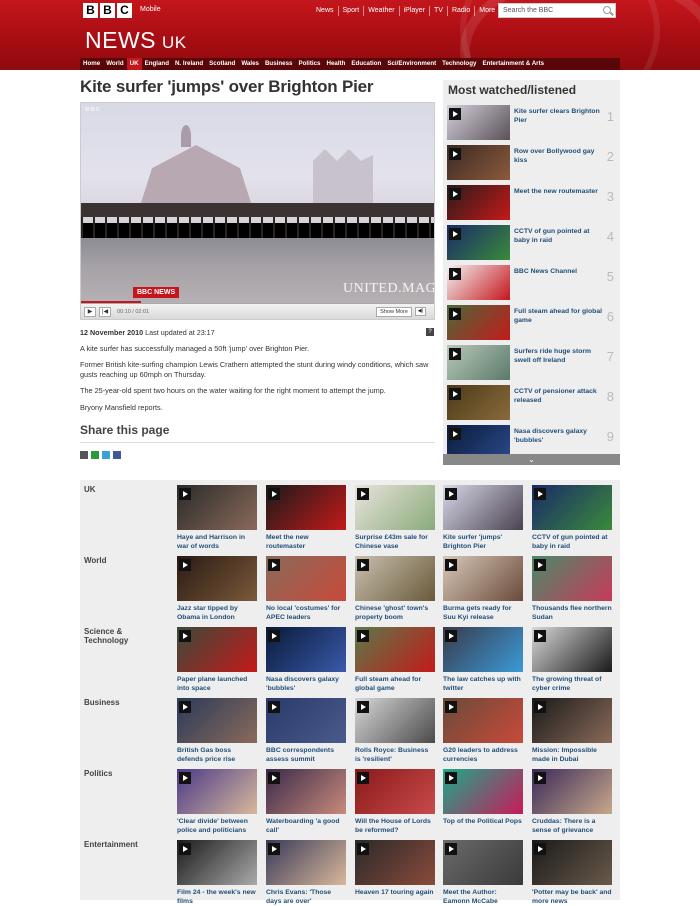 The width and height of the screenshot is (700, 906). What do you see at coordinates (558, 236) in the screenshot?
I see `most-watched-label: CCTV of gun pointed at baby in raid` at bounding box center [558, 236].